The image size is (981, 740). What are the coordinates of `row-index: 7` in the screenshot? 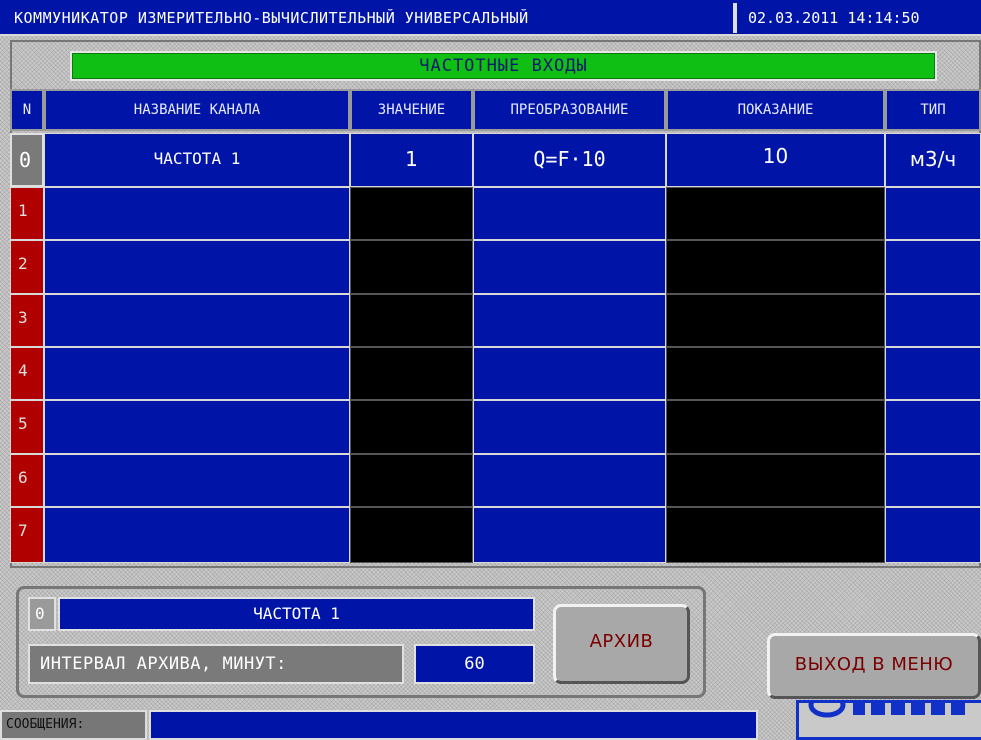 It's located at (27, 535).